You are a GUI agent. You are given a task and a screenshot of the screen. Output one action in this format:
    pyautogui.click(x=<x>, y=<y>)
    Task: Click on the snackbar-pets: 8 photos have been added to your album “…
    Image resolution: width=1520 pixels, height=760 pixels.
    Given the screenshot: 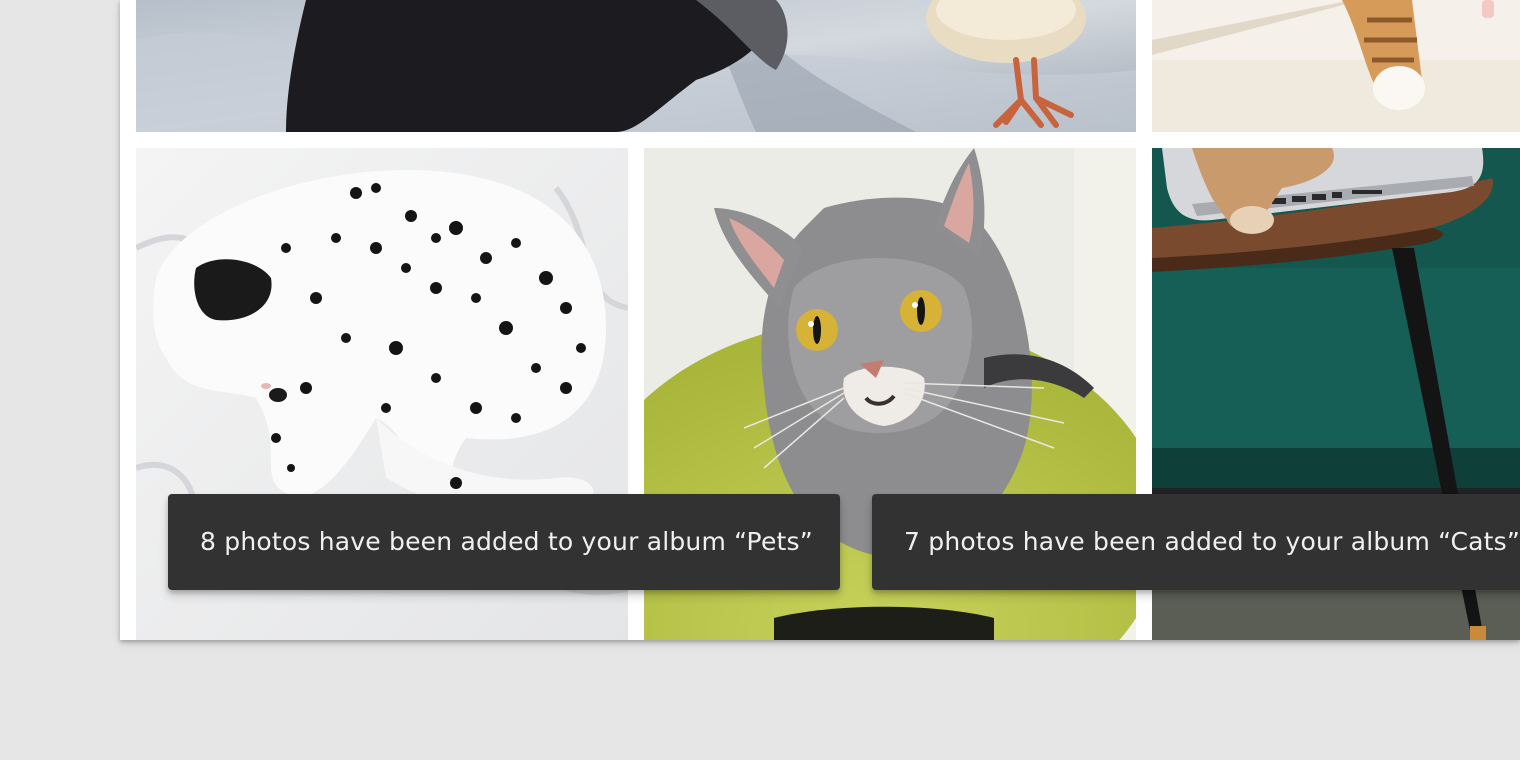 What is the action you would take?
    pyautogui.click(x=504, y=542)
    